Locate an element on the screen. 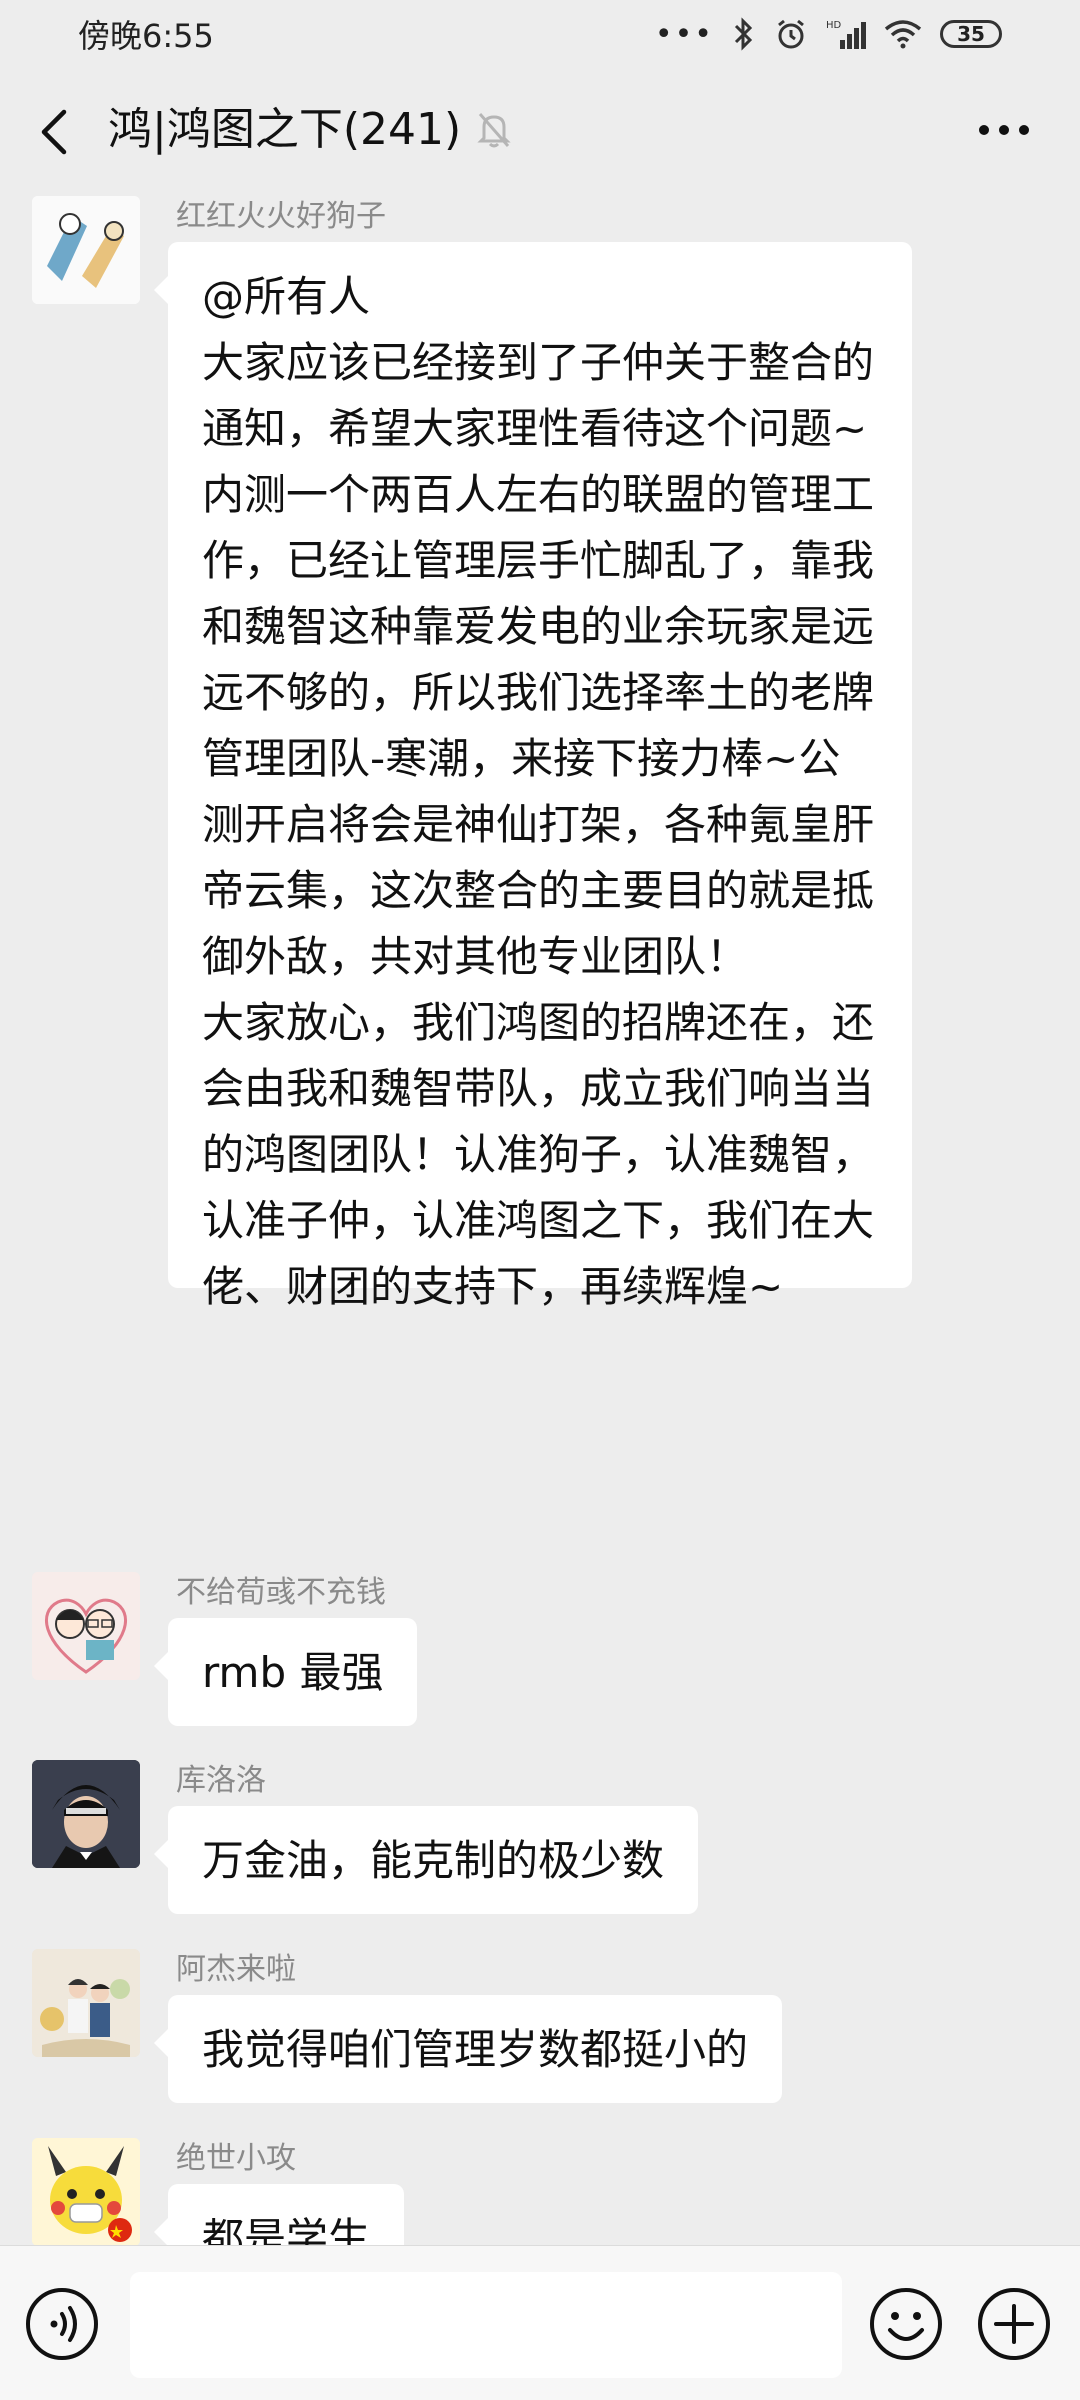 This screenshot has height=2400, width=1080. sender-name: 阿杰来啦 is located at coordinates (236, 1969).